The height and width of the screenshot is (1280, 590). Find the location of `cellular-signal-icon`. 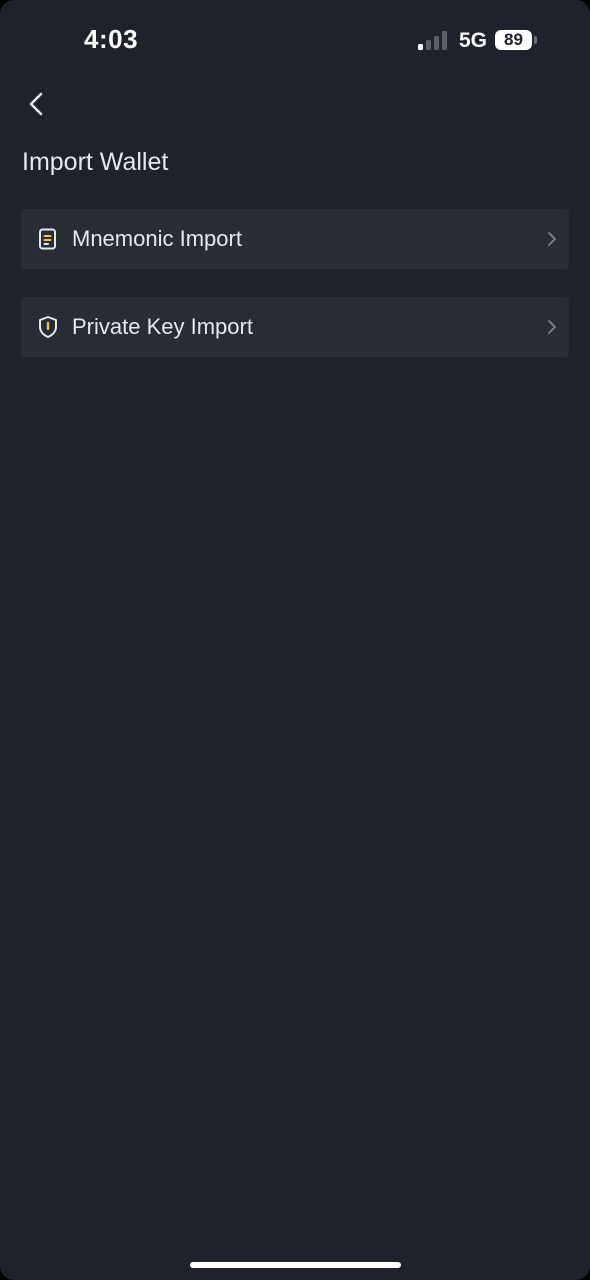

cellular-signal-icon is located at coordinates (434, 40).